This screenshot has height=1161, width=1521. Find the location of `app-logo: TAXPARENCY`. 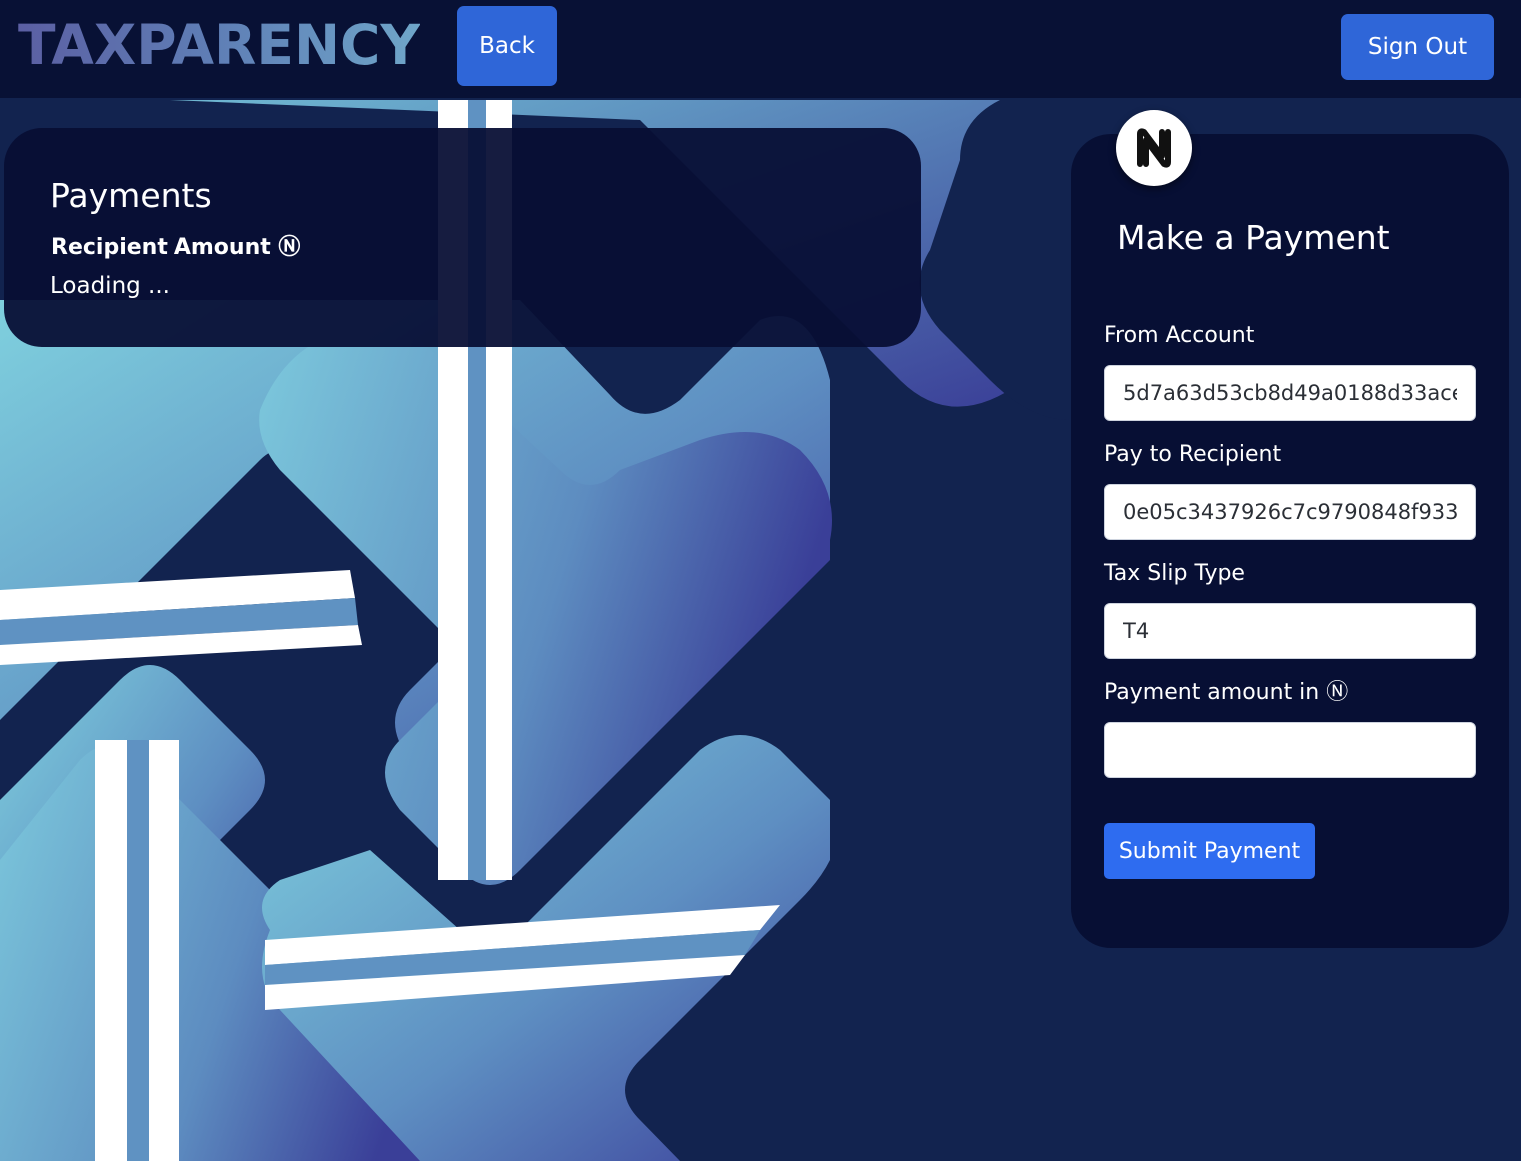

app-logo: TAXPARENCY is located at coordinates (219, 45).